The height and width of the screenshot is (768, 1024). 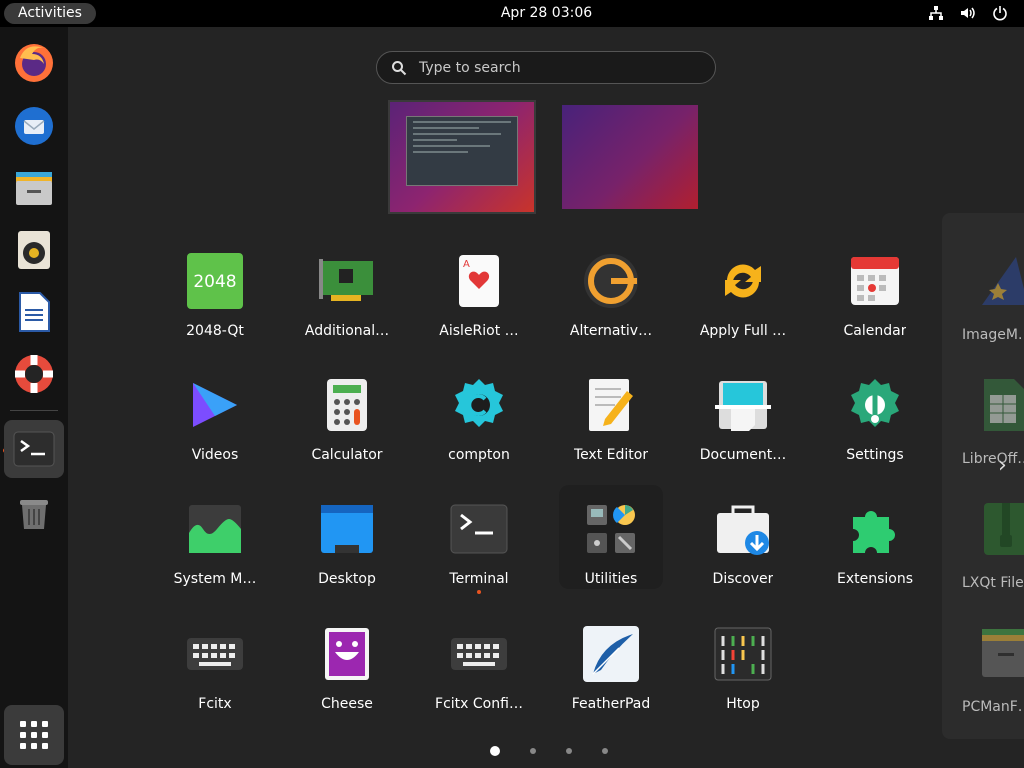 What do you see at coordinates (479, 551) in the screenshot?
I see `app-terminal: Terminal` at bounding box center [479, 551].